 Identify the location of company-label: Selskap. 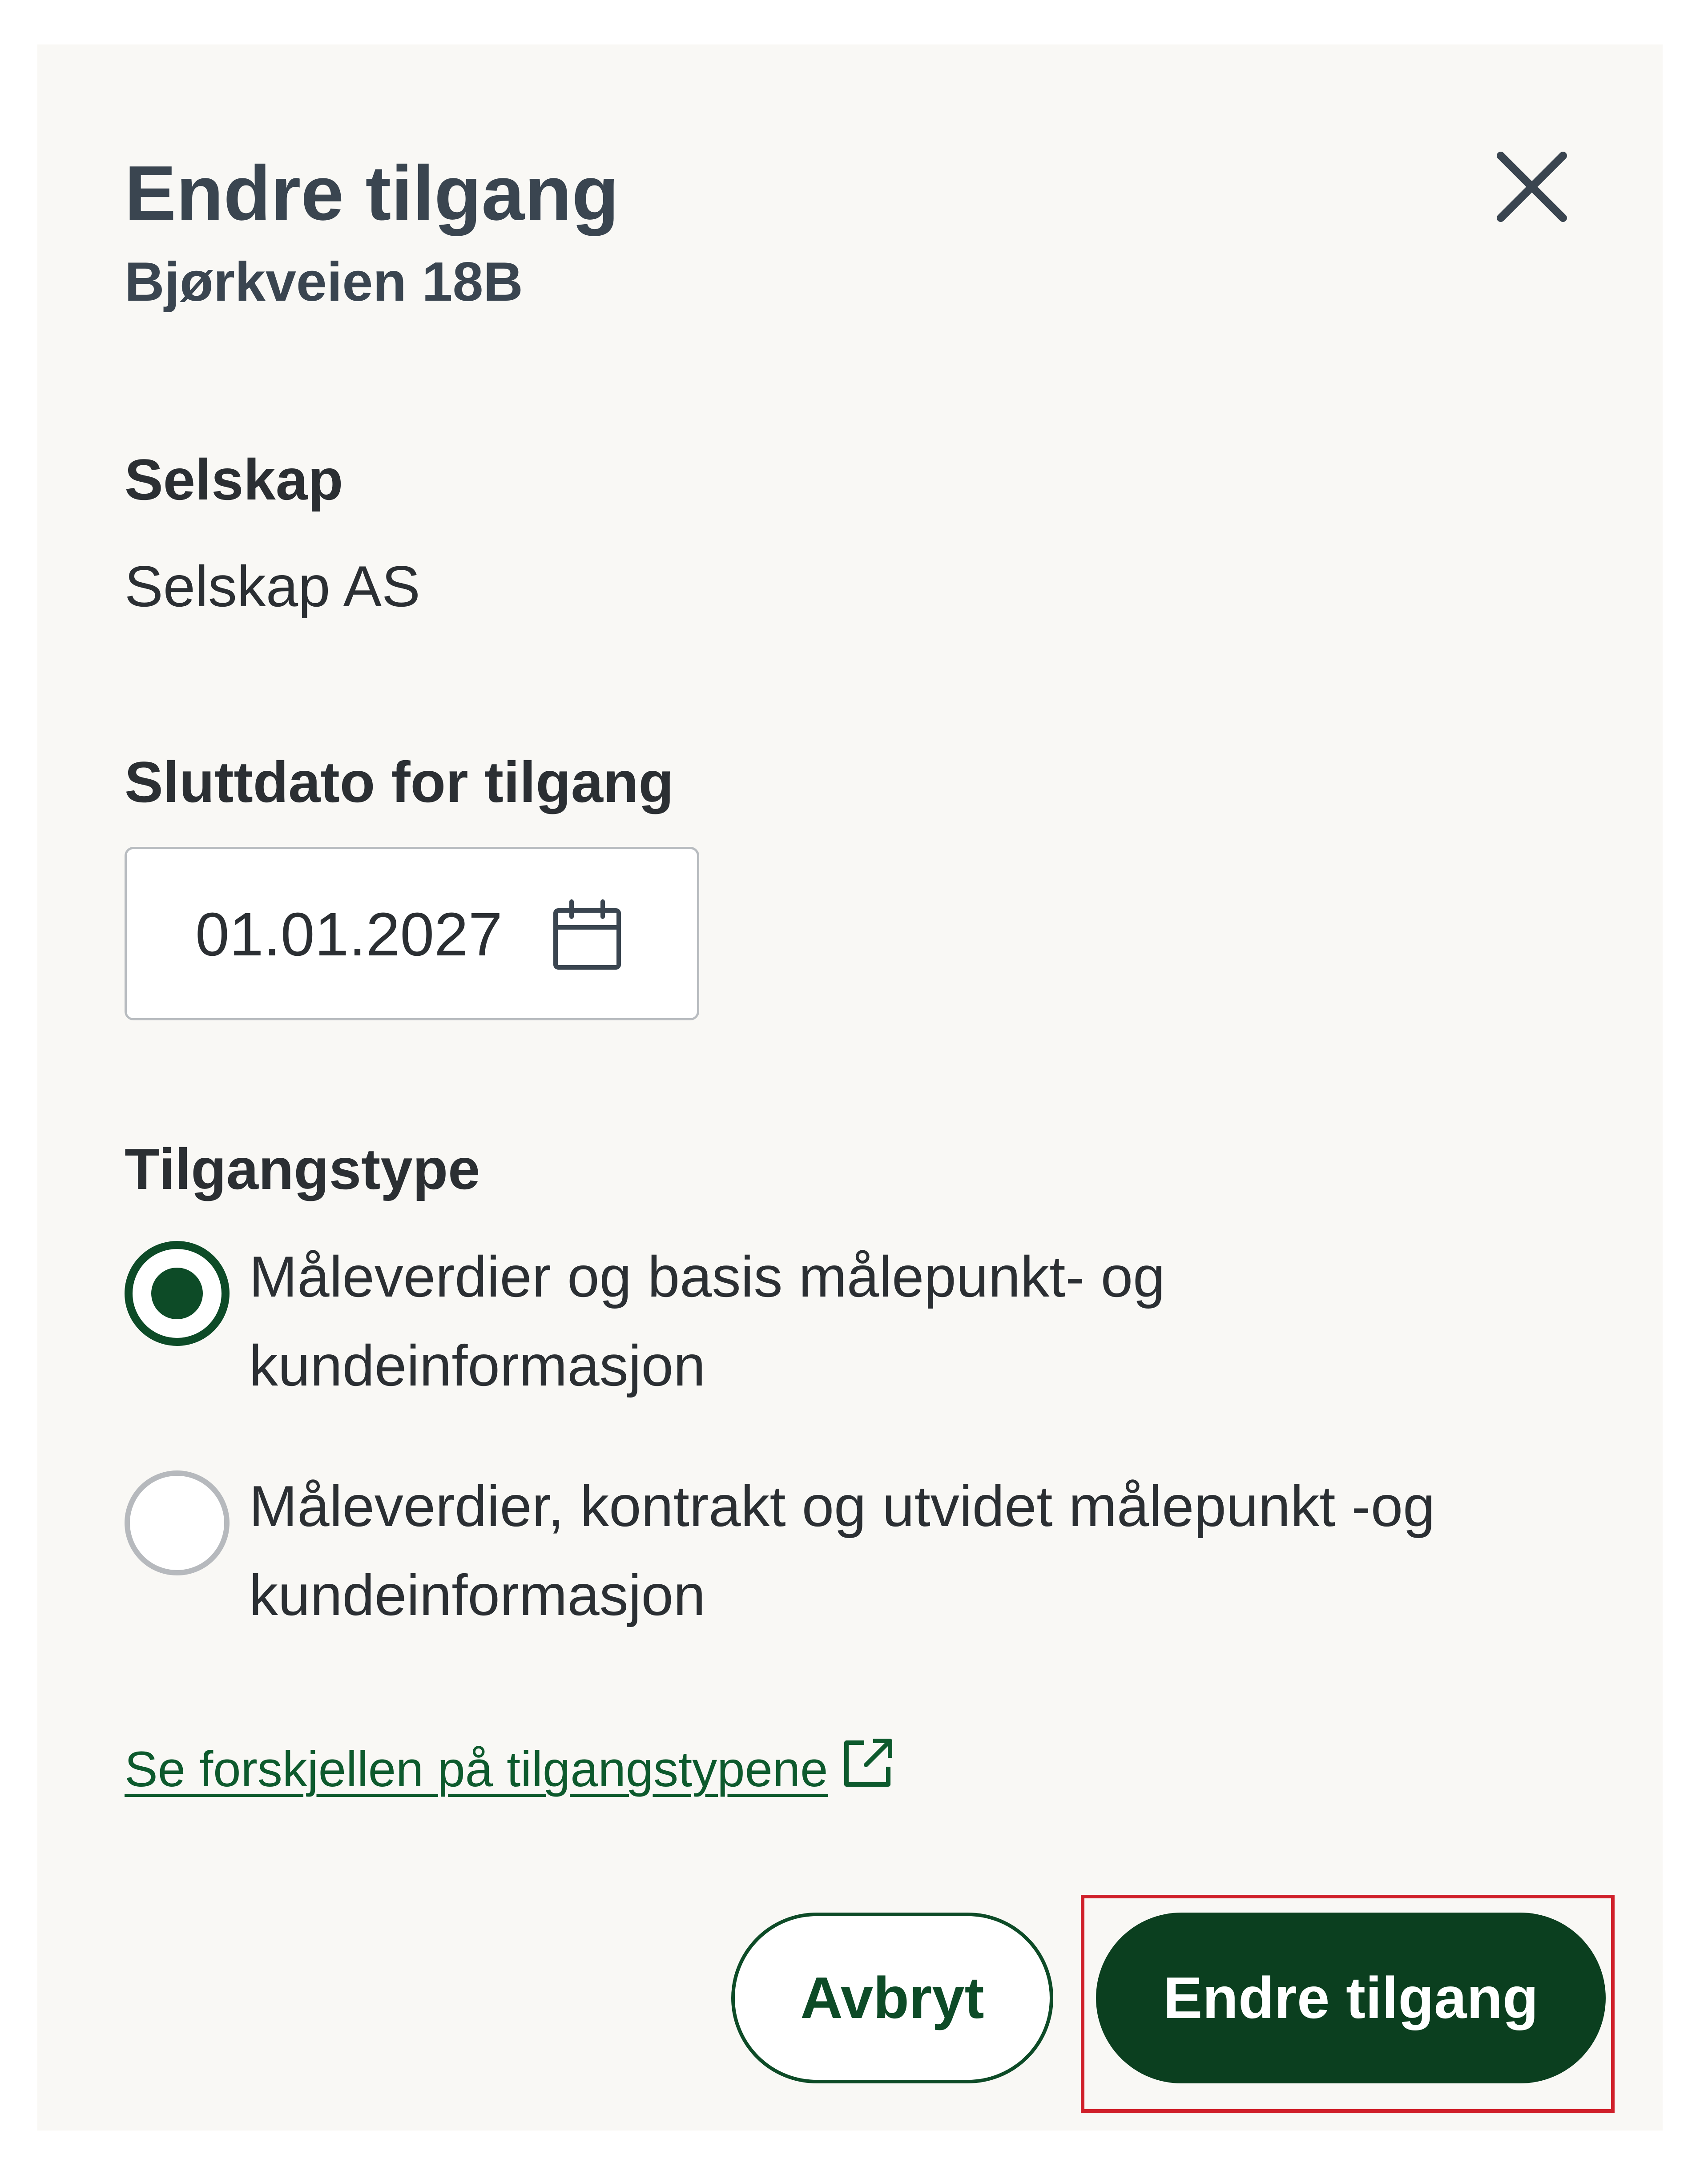
(234, 479).